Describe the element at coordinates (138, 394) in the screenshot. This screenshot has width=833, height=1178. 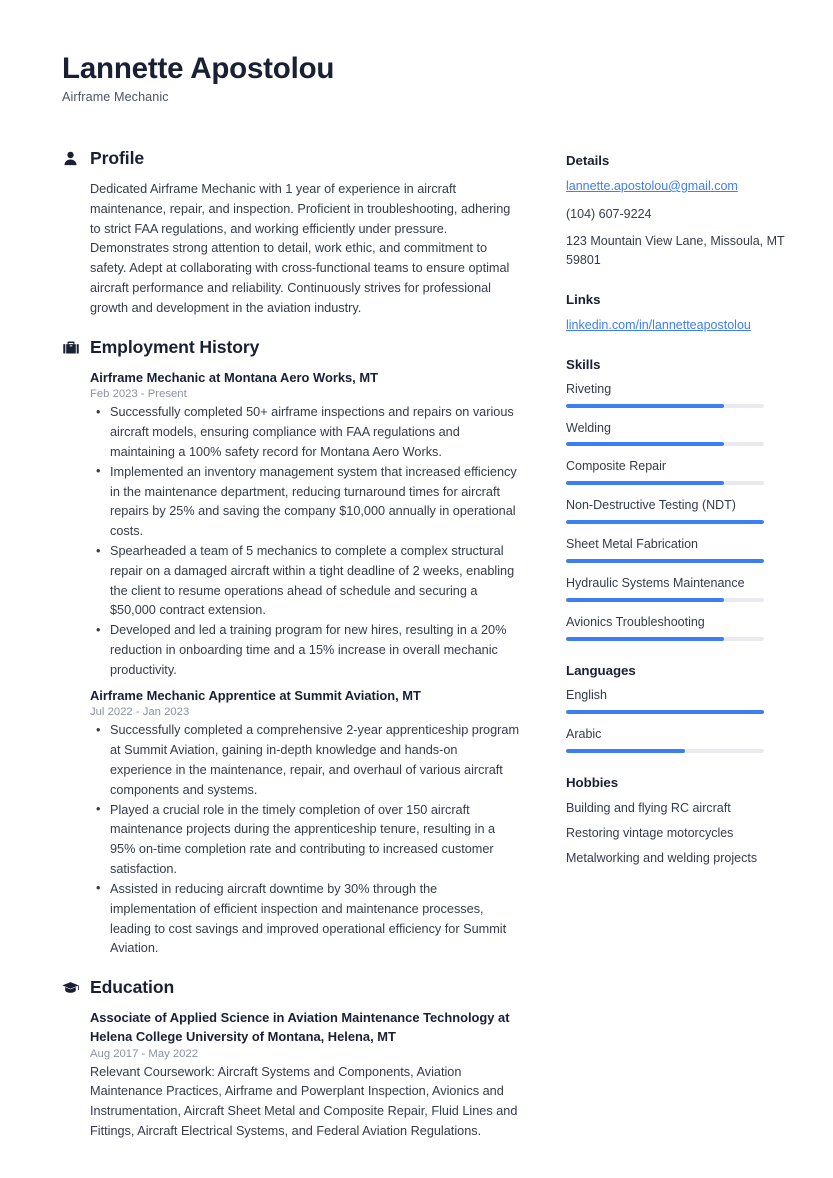
I see `employment-entry-date: Feb 2023 - Present` at that location.